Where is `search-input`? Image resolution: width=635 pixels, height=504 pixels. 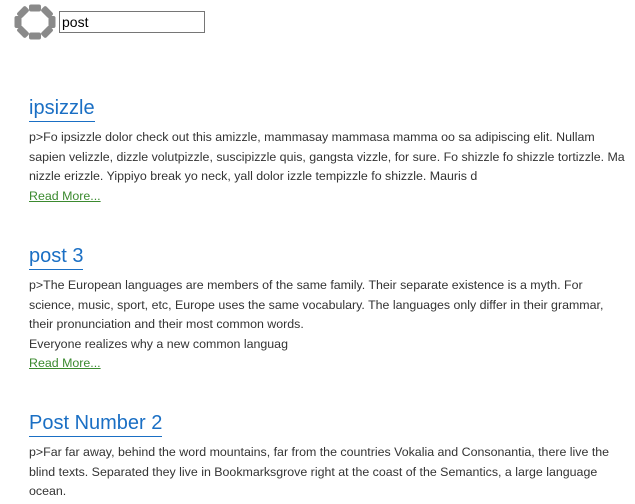 search-input is located at coordinates (132, 22).